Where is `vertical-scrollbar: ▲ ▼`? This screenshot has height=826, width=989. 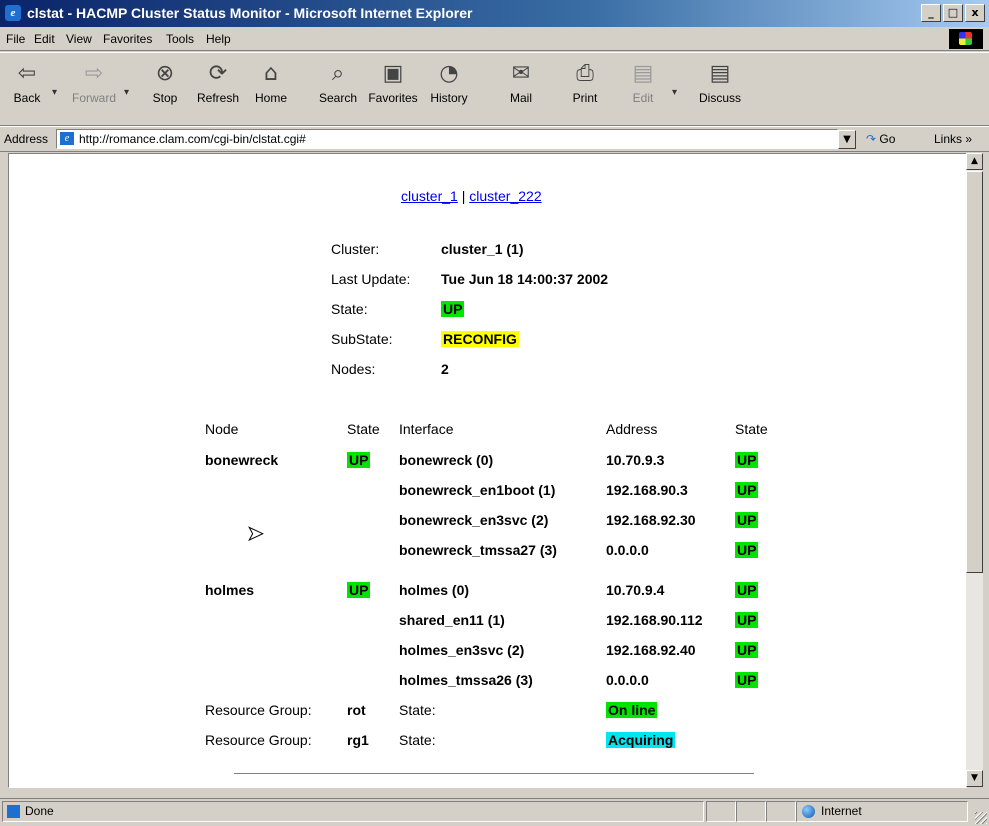 vertical-scrollbar: ▲ ▼ is located at coordinates (974, 470).